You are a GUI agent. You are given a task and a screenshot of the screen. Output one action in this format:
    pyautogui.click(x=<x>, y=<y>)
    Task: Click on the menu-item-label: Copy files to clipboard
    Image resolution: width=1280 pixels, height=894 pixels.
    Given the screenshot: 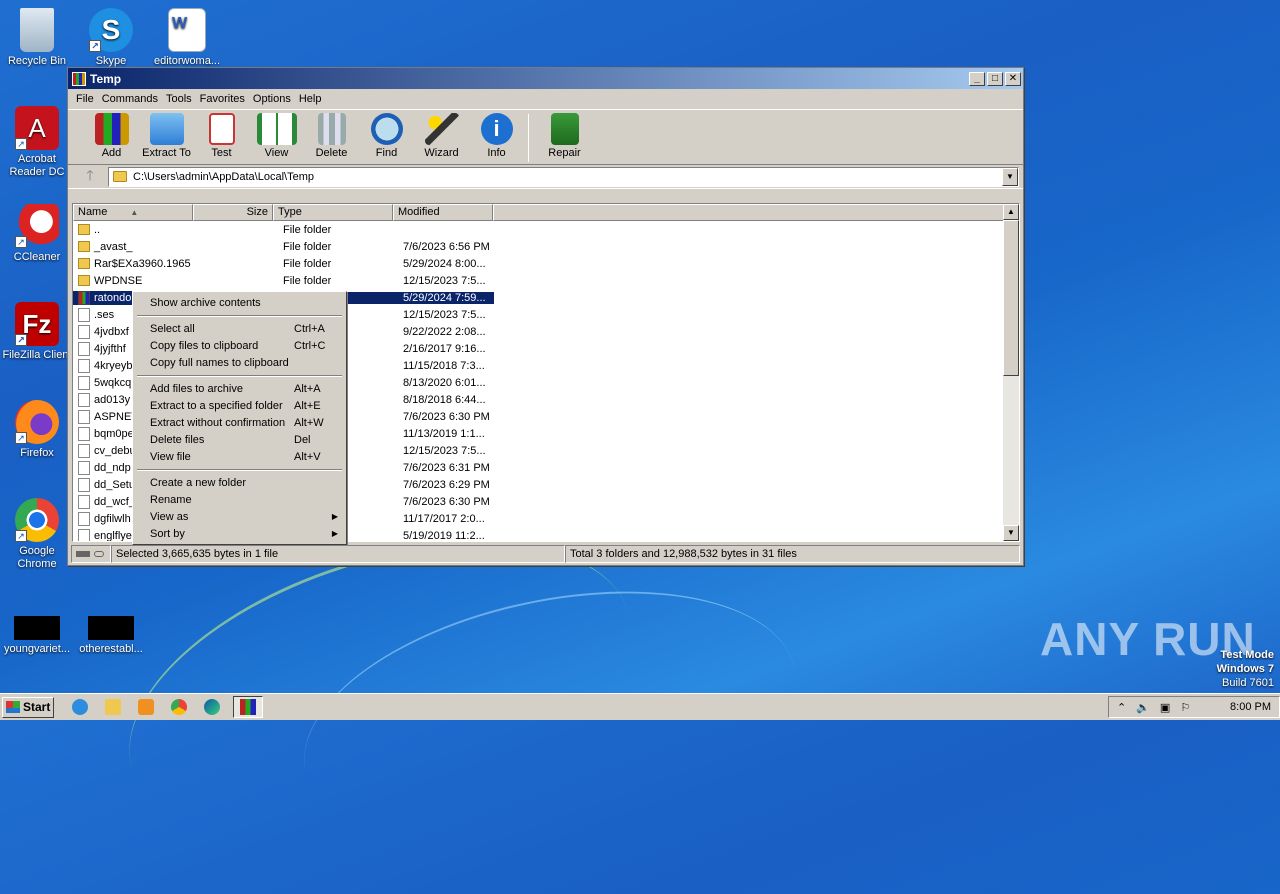 What is the action you would take?
    pyautogui.click(x=204, y=345)
    